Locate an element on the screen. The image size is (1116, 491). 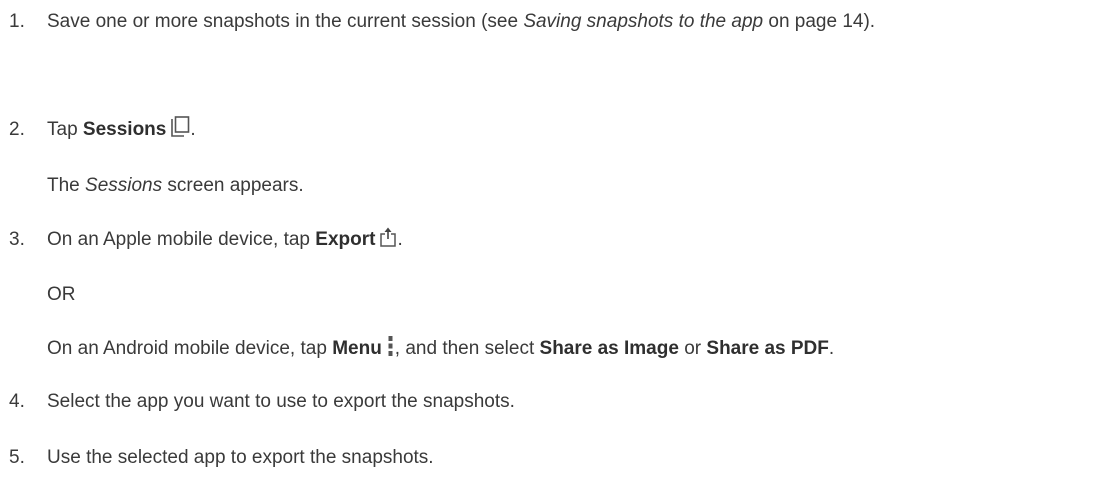
step-text: Tap Sessions. is located at coordinates (561, 129).